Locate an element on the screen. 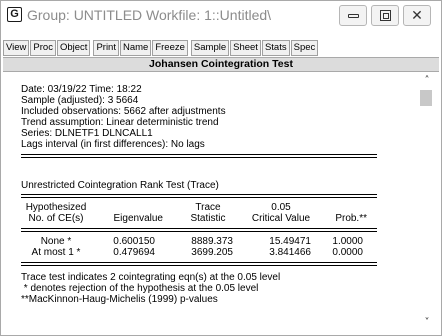 The height and width of the screenshot is (336, 442). spec-button: Spec is located at coordinates (304, 48).